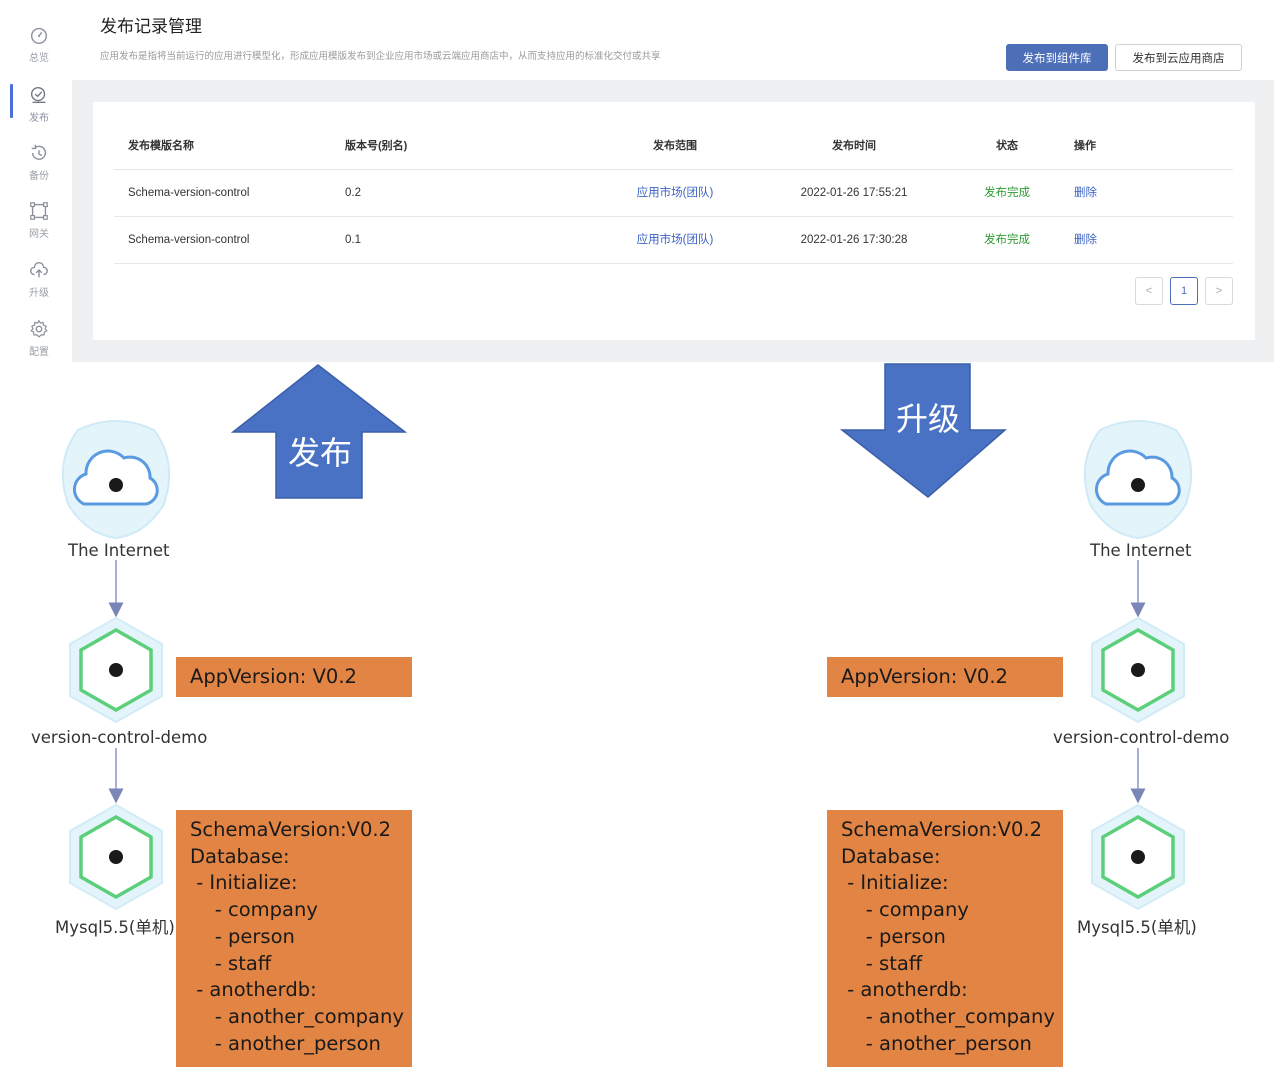  What do you see at coordinates (39, 293) in the screenshot?
I see `sidebar-item-label: 升级` at bounding box center [39, 293].